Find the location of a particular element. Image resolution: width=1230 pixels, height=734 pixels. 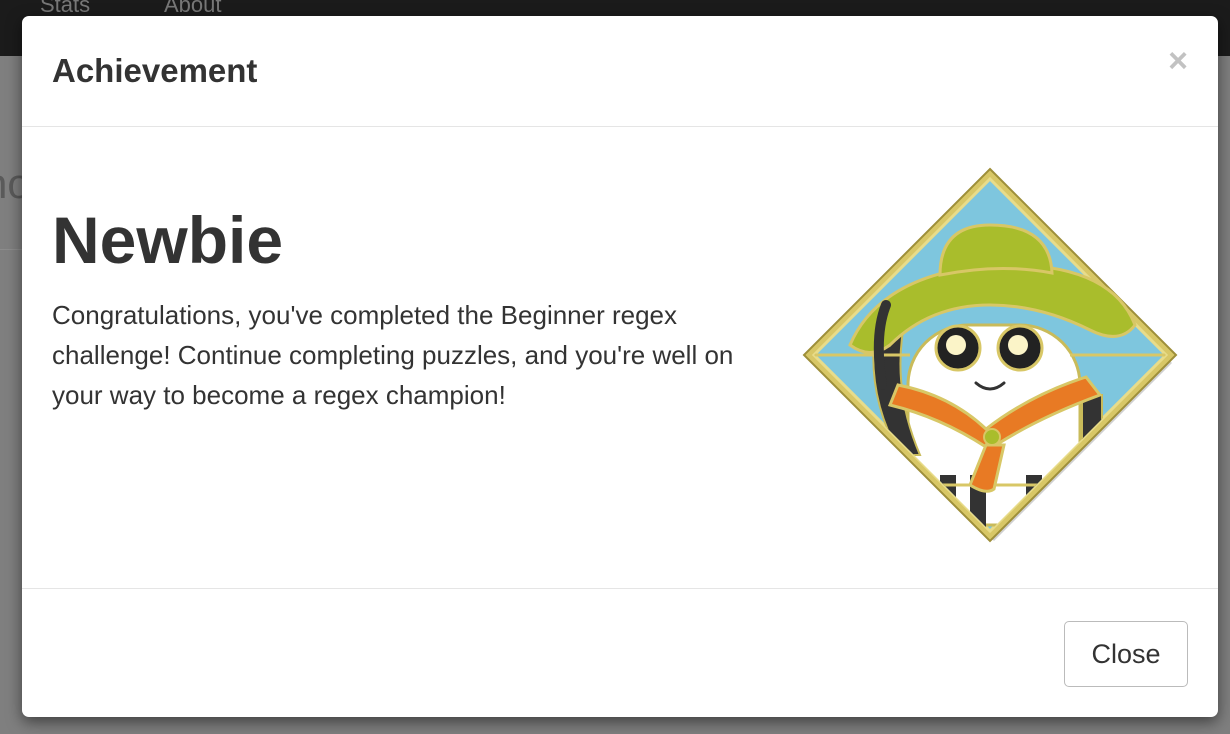

achievement-title: Newbie is located at coordinates (168, 240).